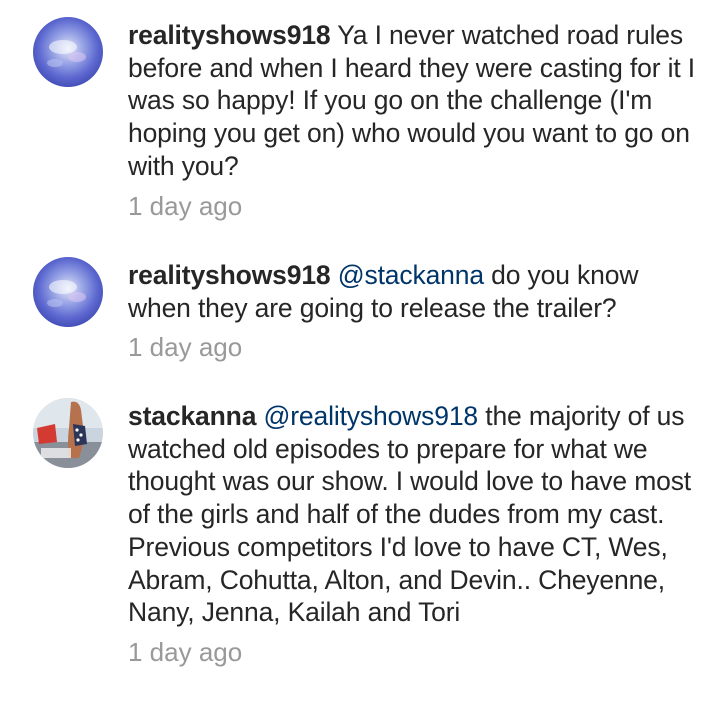 This screenshot has height=723, width=720. Describe the element at coordinates (371, 416) in the screenshot. I see `comment-mention: @realityshows918` at that location.